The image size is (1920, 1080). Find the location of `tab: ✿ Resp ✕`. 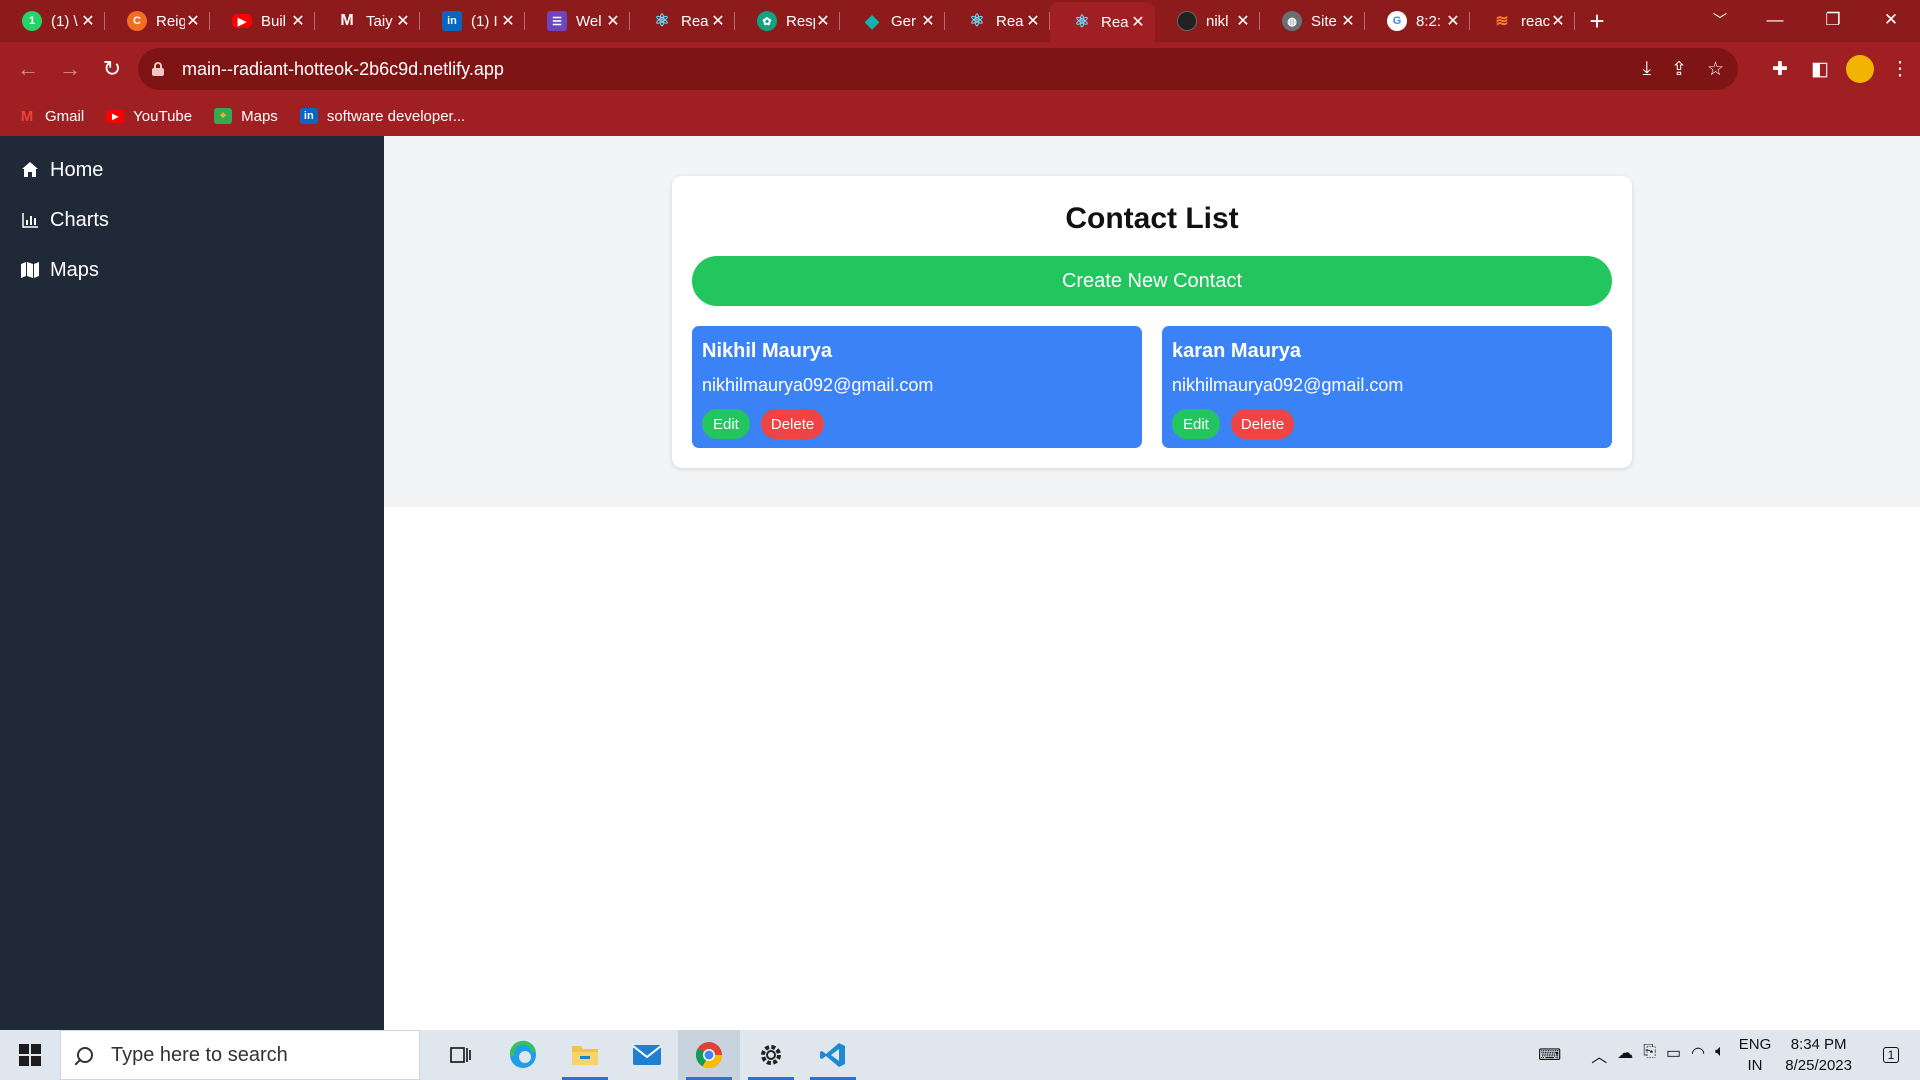

tab: ✿ Resp ✕ is located at coordinates (787, 21).